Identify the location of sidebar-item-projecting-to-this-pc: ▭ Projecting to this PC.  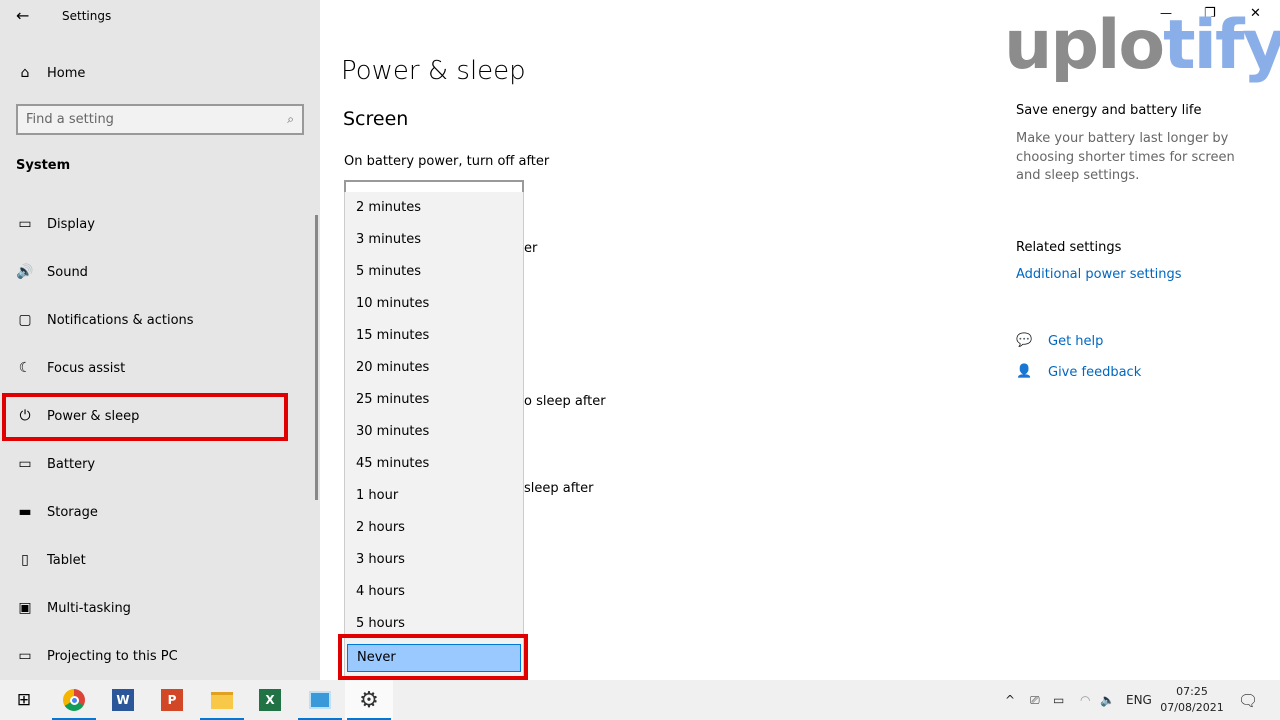
(97, 656).